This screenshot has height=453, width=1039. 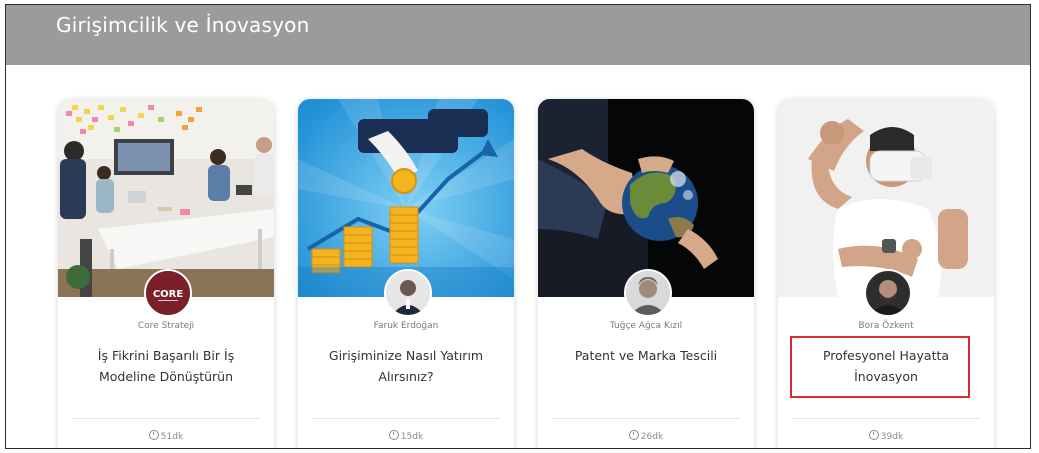 What do you see at coordinates (518, 35) in the screenshot?
I see `section-header: Girişimcilik ve İnovasyon` at bounding box center [518, 35].